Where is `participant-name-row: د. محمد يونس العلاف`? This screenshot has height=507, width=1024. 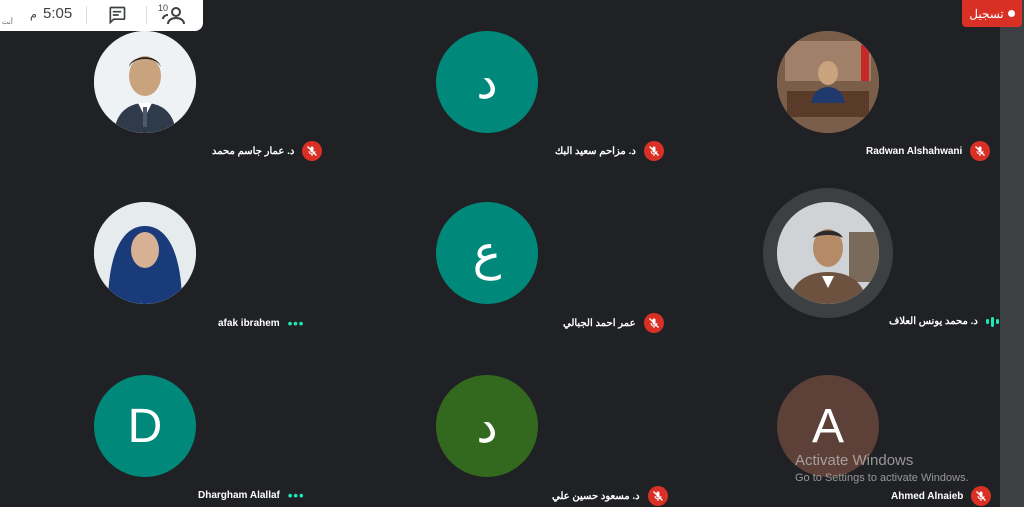
participant-name-row: د. محمد يونس العلاف is located at coordinates (944, 321).